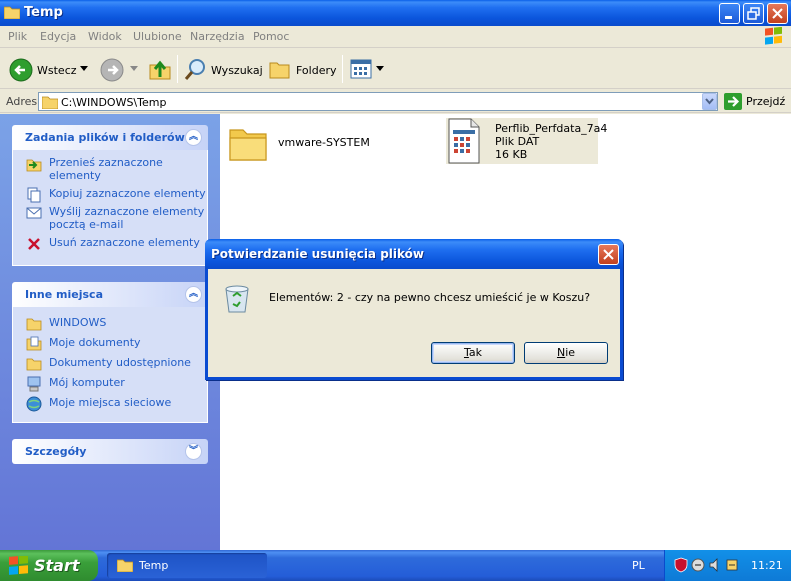  What do you see at coordinates (517, 141) in the screenshot?
I see `file-type: Plik DAT` at bounding box center [517, 141].